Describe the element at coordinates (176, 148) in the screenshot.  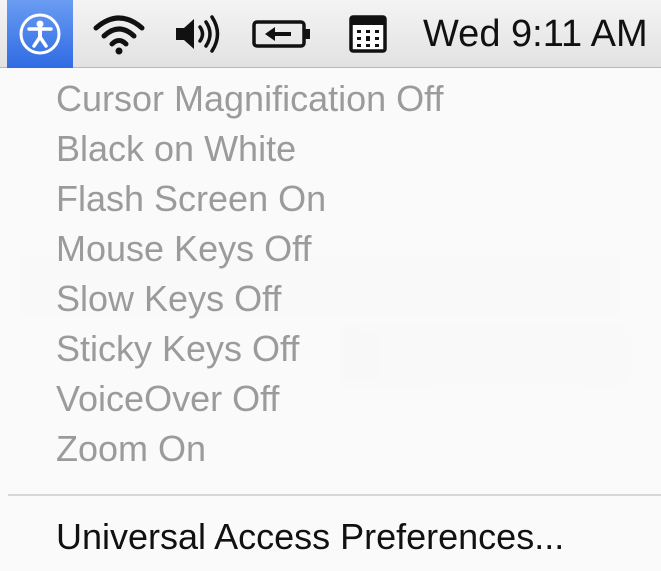
I see `menu-item-black-on-white: Black on White` at that location.